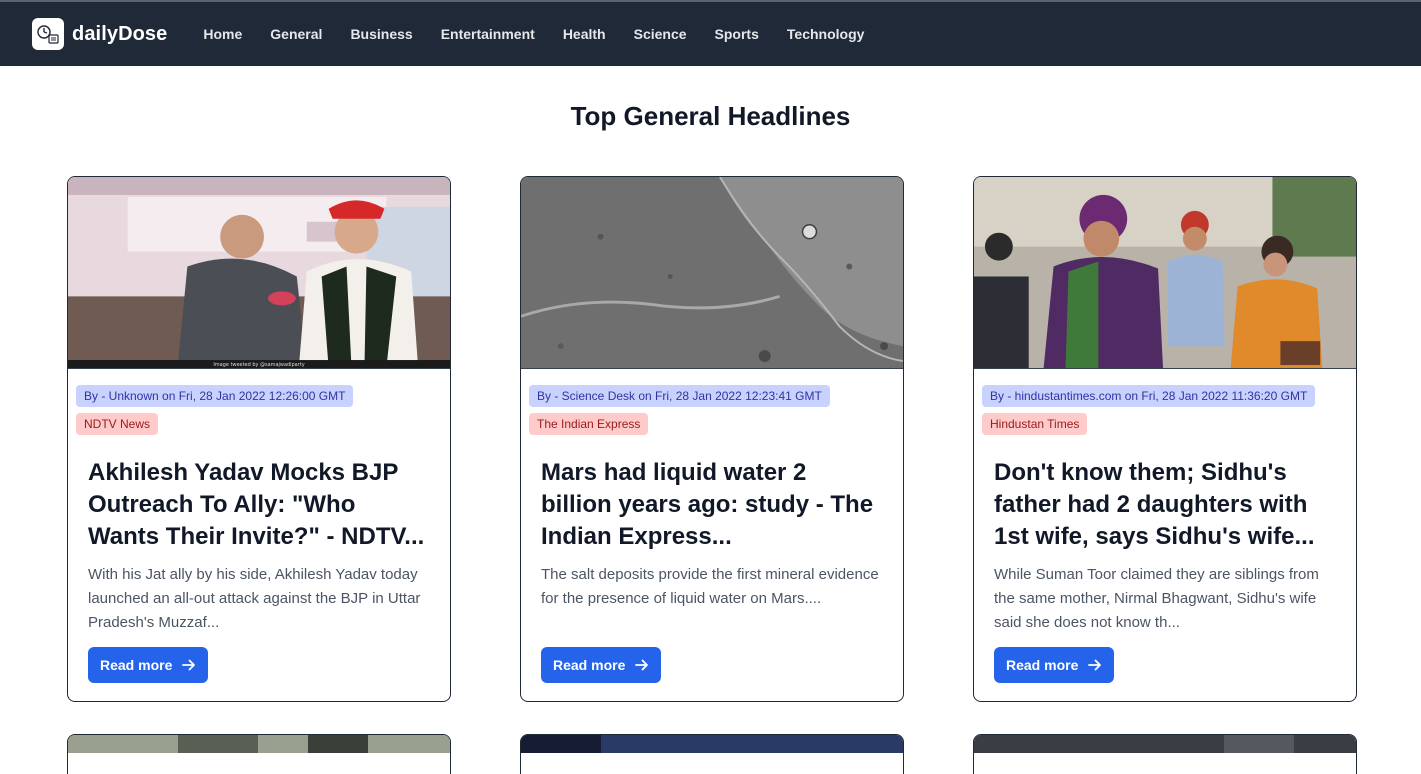 The height and width of the screenshot is (774, 1421). I want to click on brand-link: dailyDose, so click(99, 34).